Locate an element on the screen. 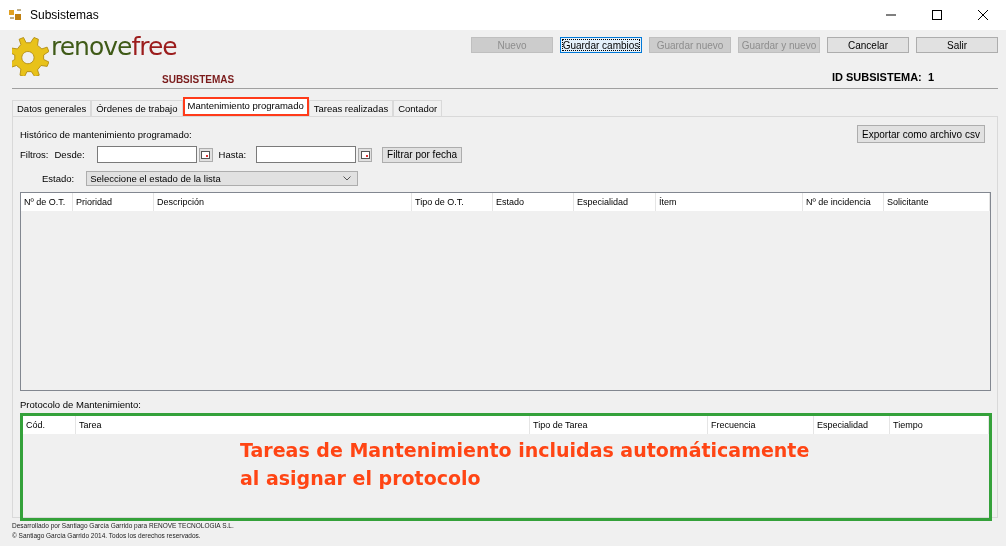 The image size is (1006, 546). filters-label: Filtros: is located at coordinates (34, 154).